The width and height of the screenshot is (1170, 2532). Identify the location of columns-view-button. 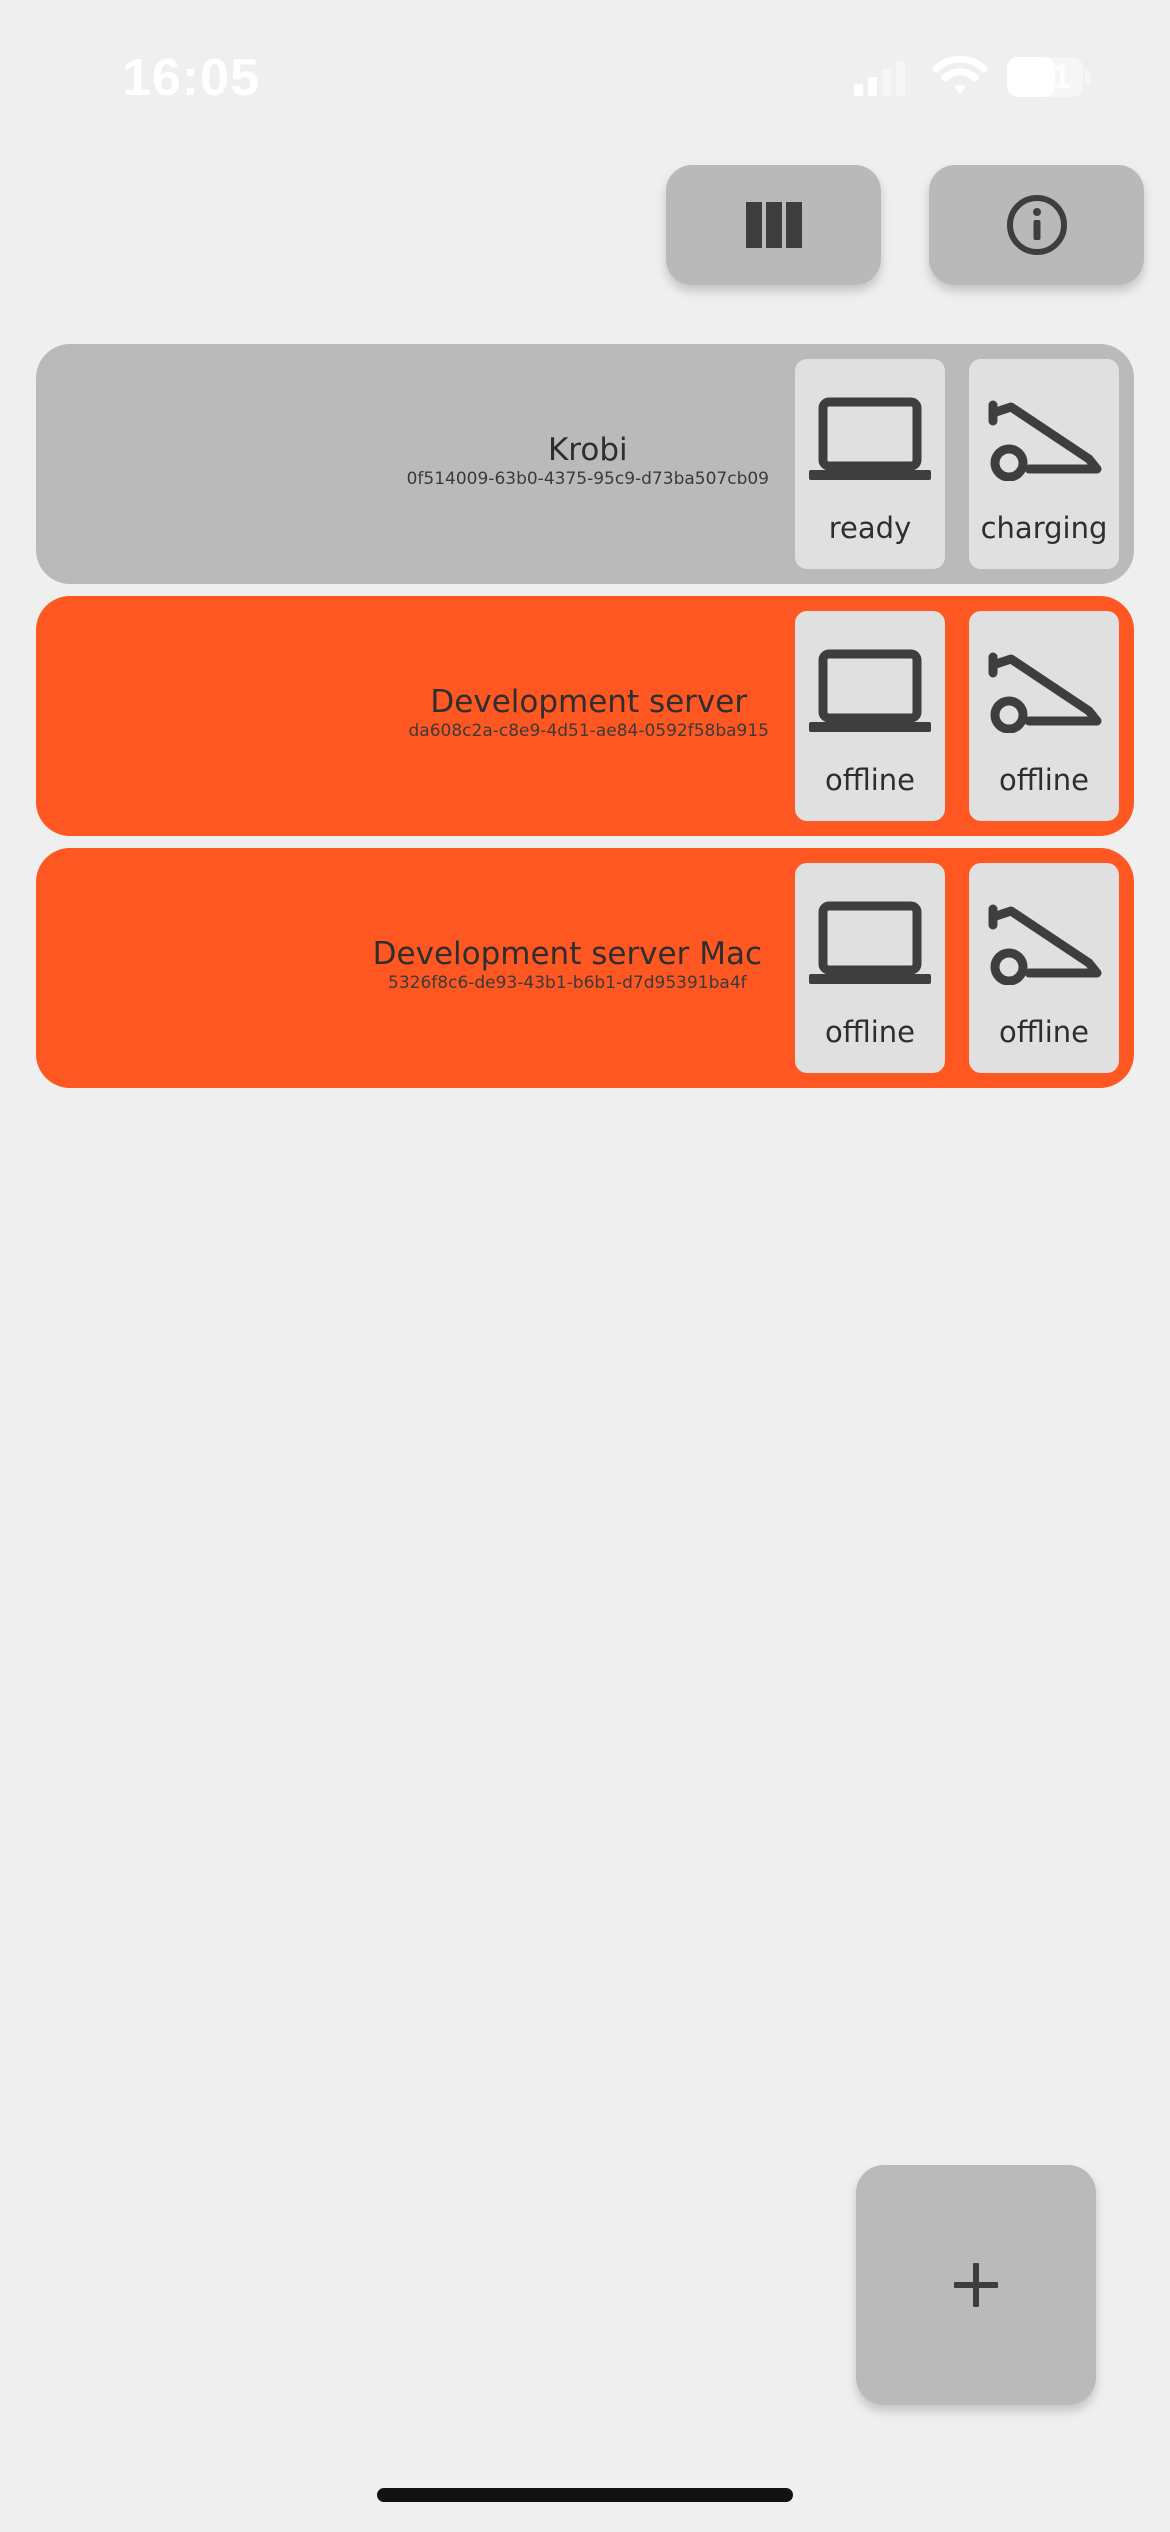
(773, 225).